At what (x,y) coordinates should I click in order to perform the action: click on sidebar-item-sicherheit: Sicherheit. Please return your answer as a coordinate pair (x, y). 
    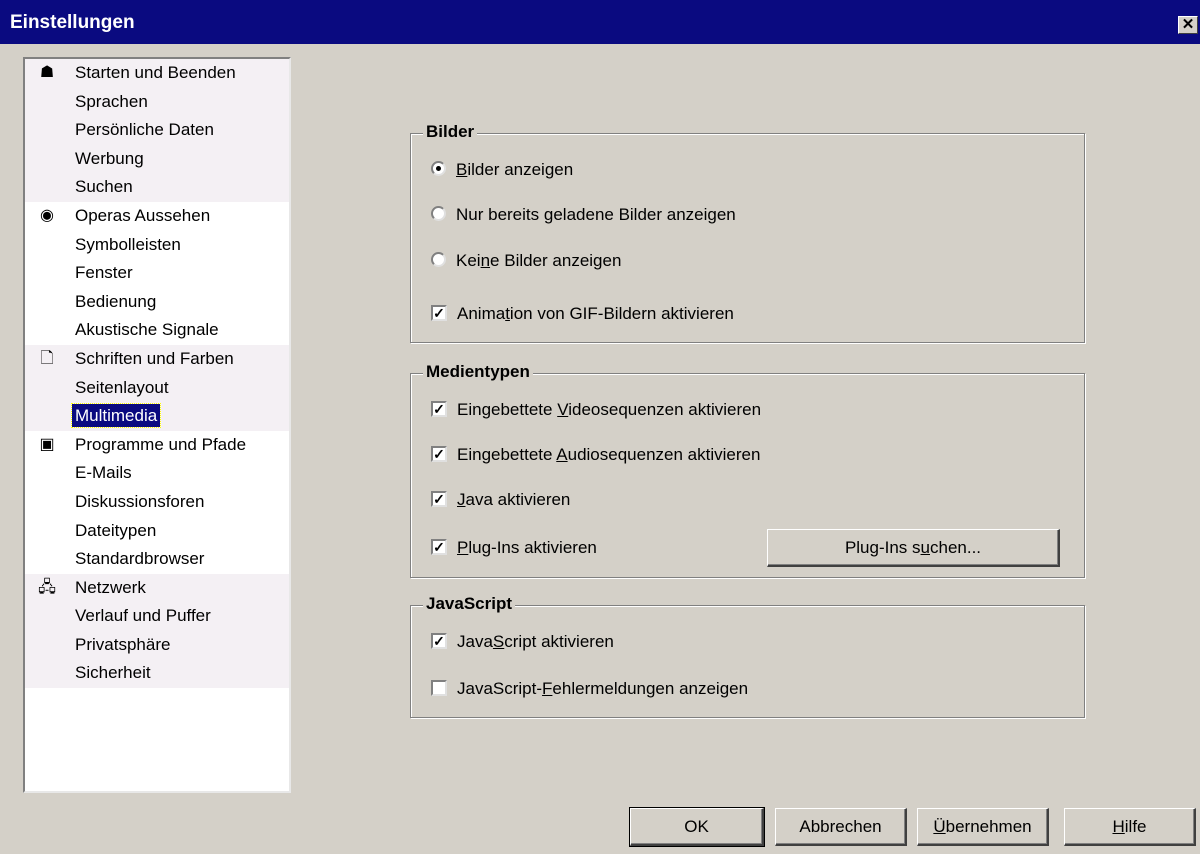
    Looking at the image, I should click on (157, 673).